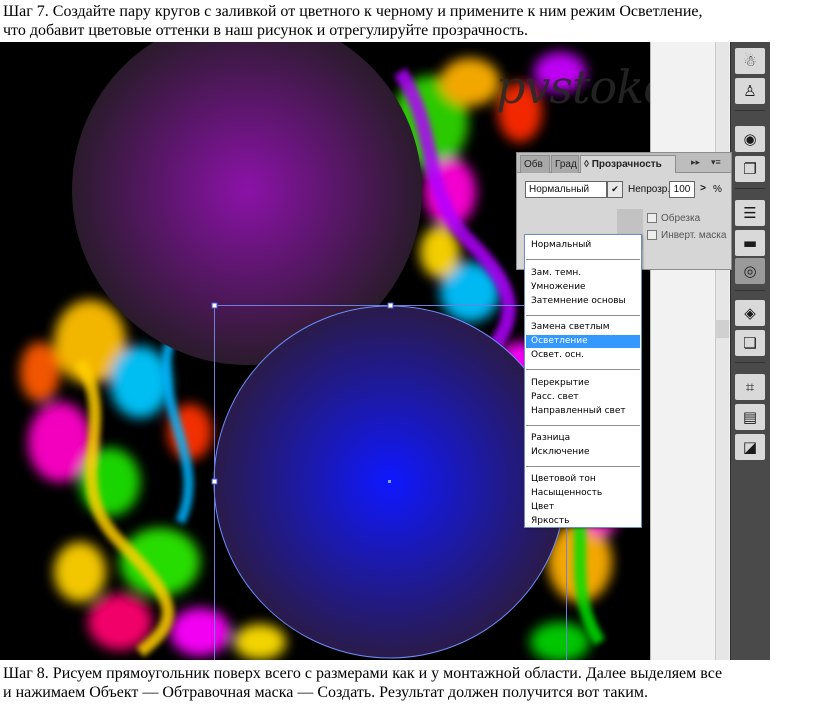 The height and width of the screenshot is (706, 816). What do you see at coordinates (583, 287) in the screenshot?
I see `blend-option-multiply: Умножение` at bounding box center [583, 287].